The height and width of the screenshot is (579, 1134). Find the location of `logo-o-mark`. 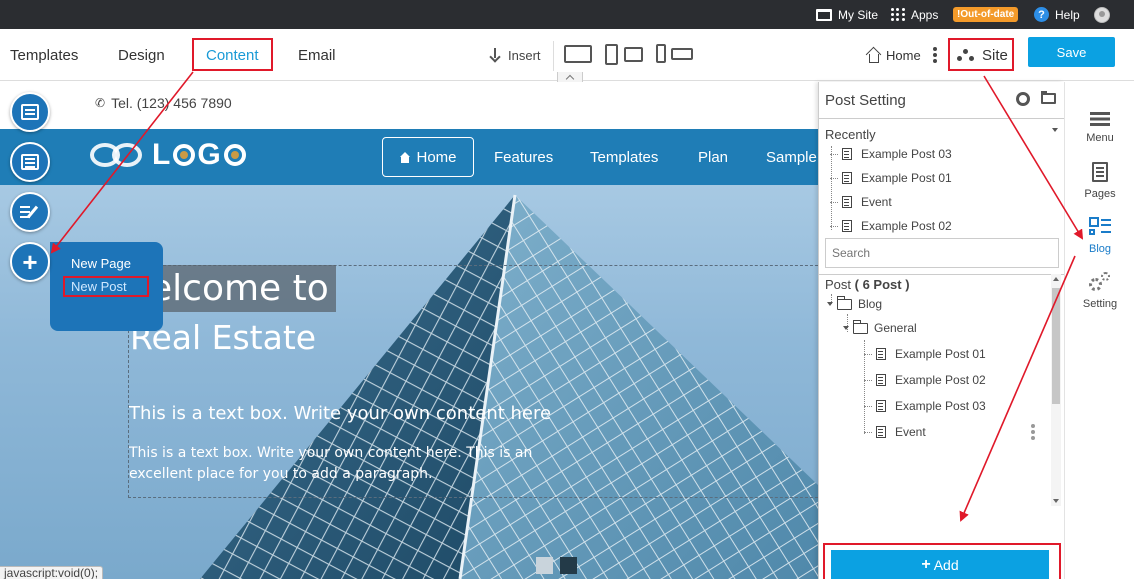

logo-o-mark is located at coordinates (184, 155).